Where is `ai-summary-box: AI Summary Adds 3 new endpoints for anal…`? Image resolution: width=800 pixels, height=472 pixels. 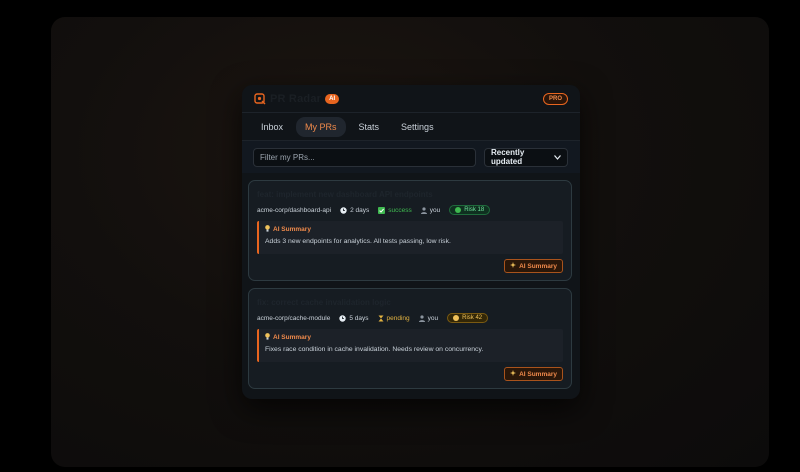
ai-summary-box: AI Summary Adds 3 new endpoints for anal… is located at coordinates (410, 237).